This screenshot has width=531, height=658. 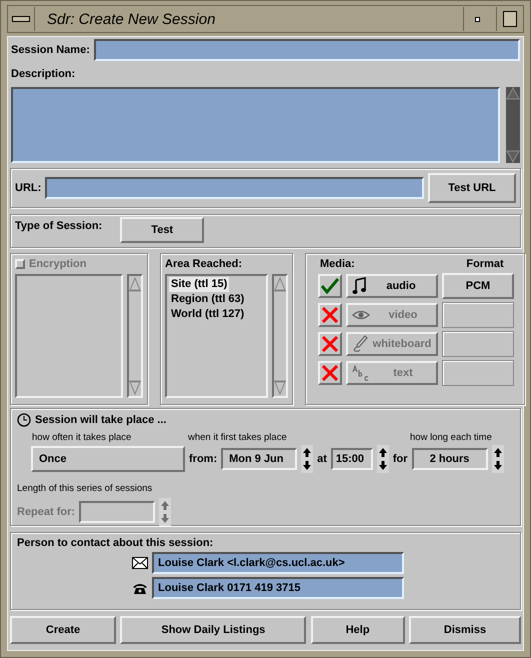 I want to click on field-label: Type of Session:, so click(x=58, y=225).